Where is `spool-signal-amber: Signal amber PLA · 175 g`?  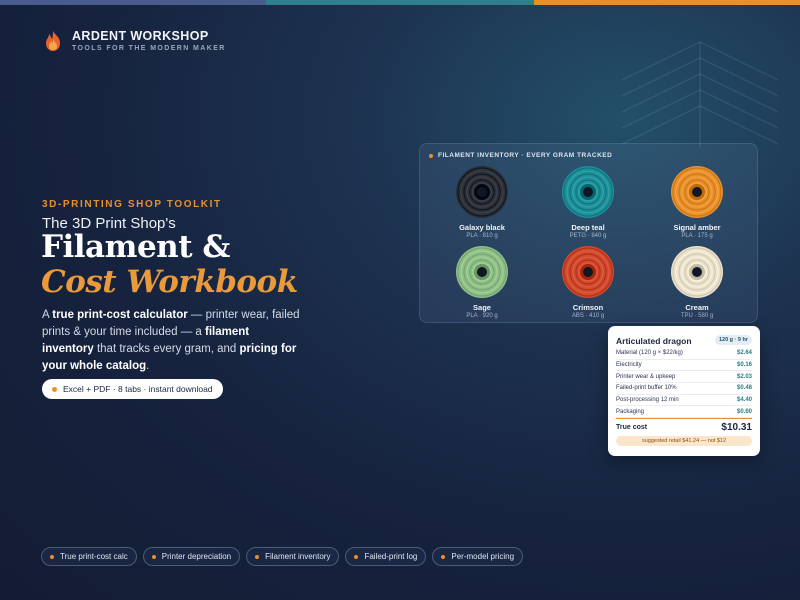 spool-signal-amber: Signal amber PLA · 175 g is located at coordinates (697, 201).